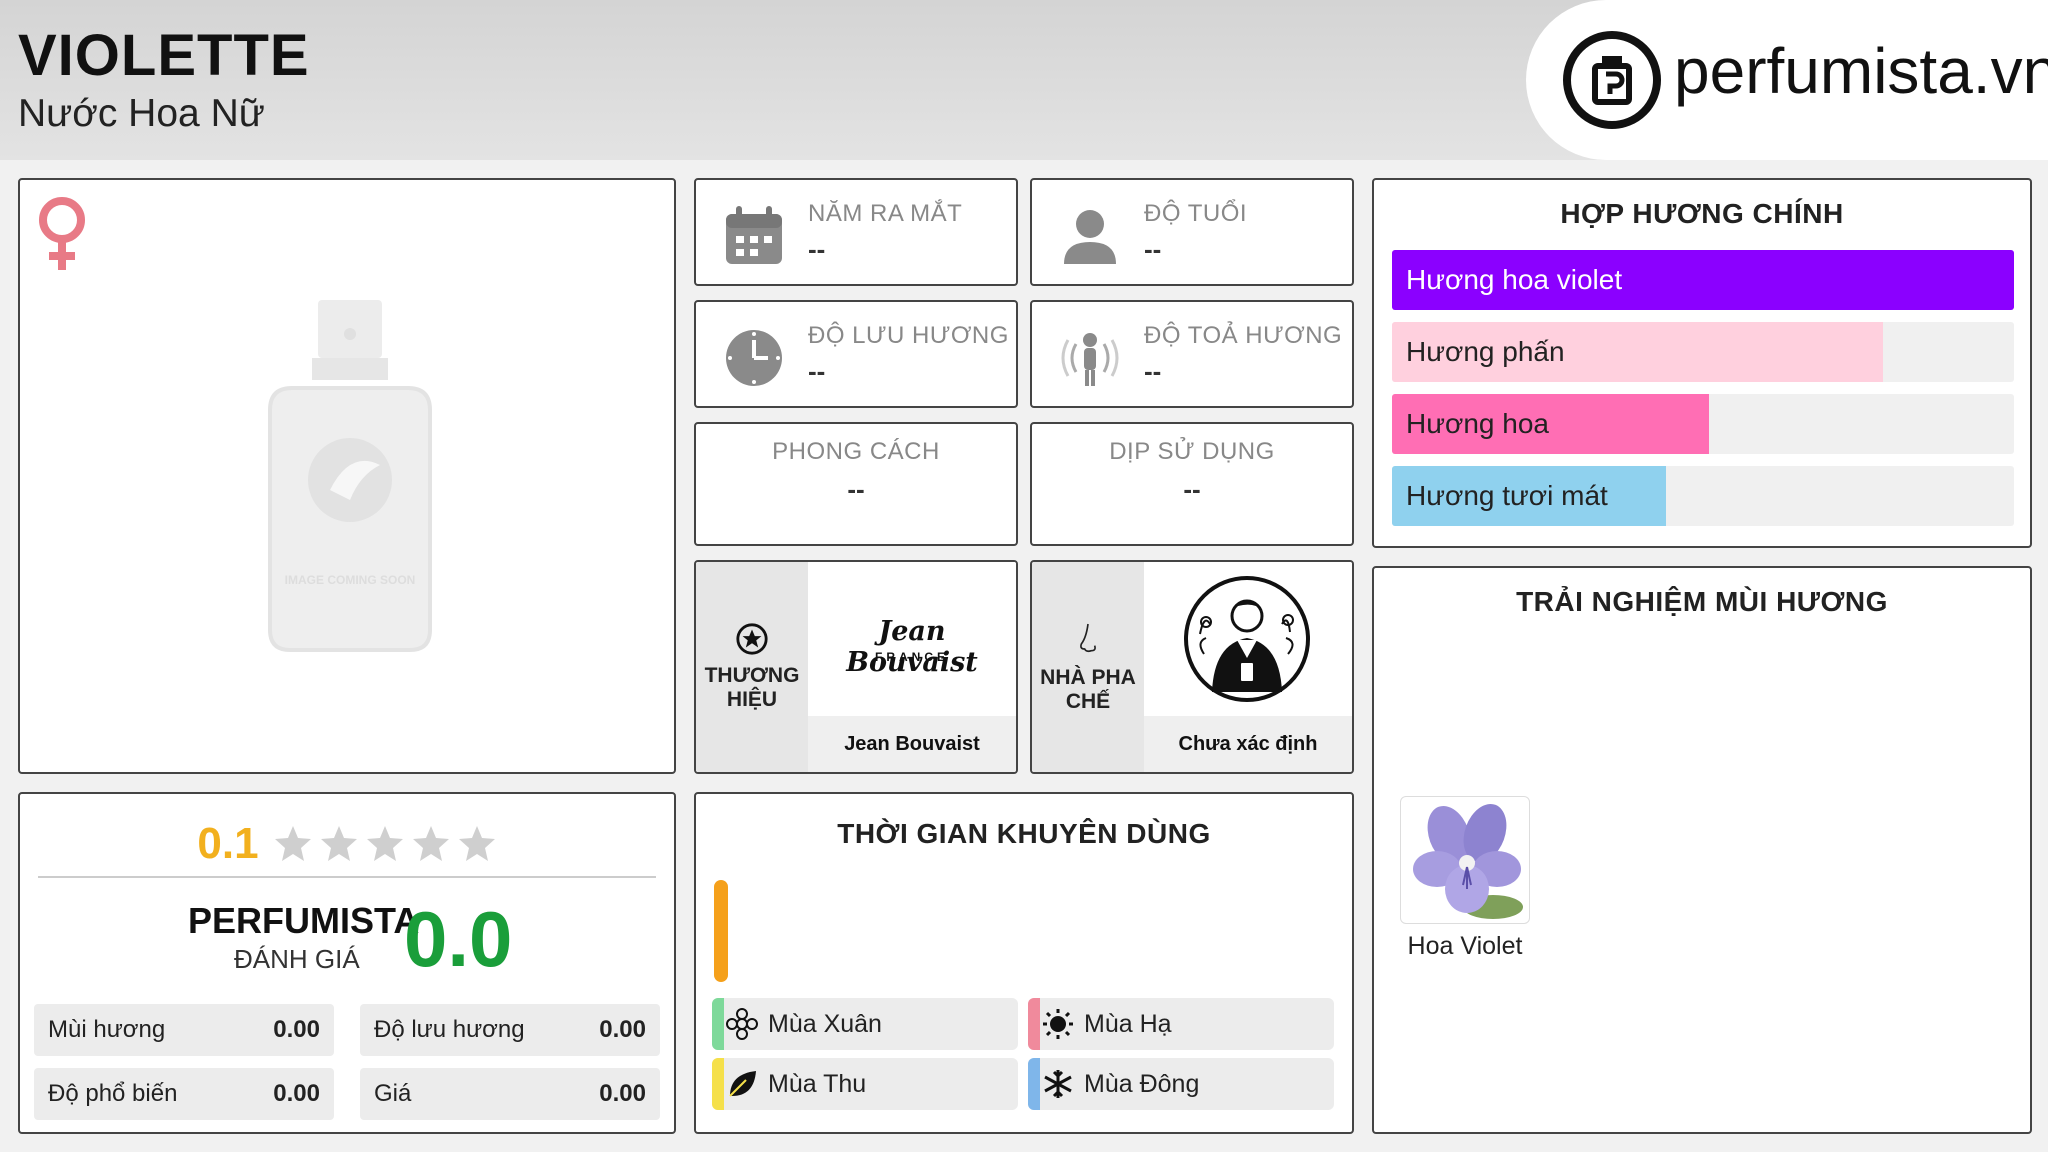 The image size is (2048, 1152). I want to click on usage-title: THỜI GIAN KHUYÊN DÙNG, so click(1024, 833).